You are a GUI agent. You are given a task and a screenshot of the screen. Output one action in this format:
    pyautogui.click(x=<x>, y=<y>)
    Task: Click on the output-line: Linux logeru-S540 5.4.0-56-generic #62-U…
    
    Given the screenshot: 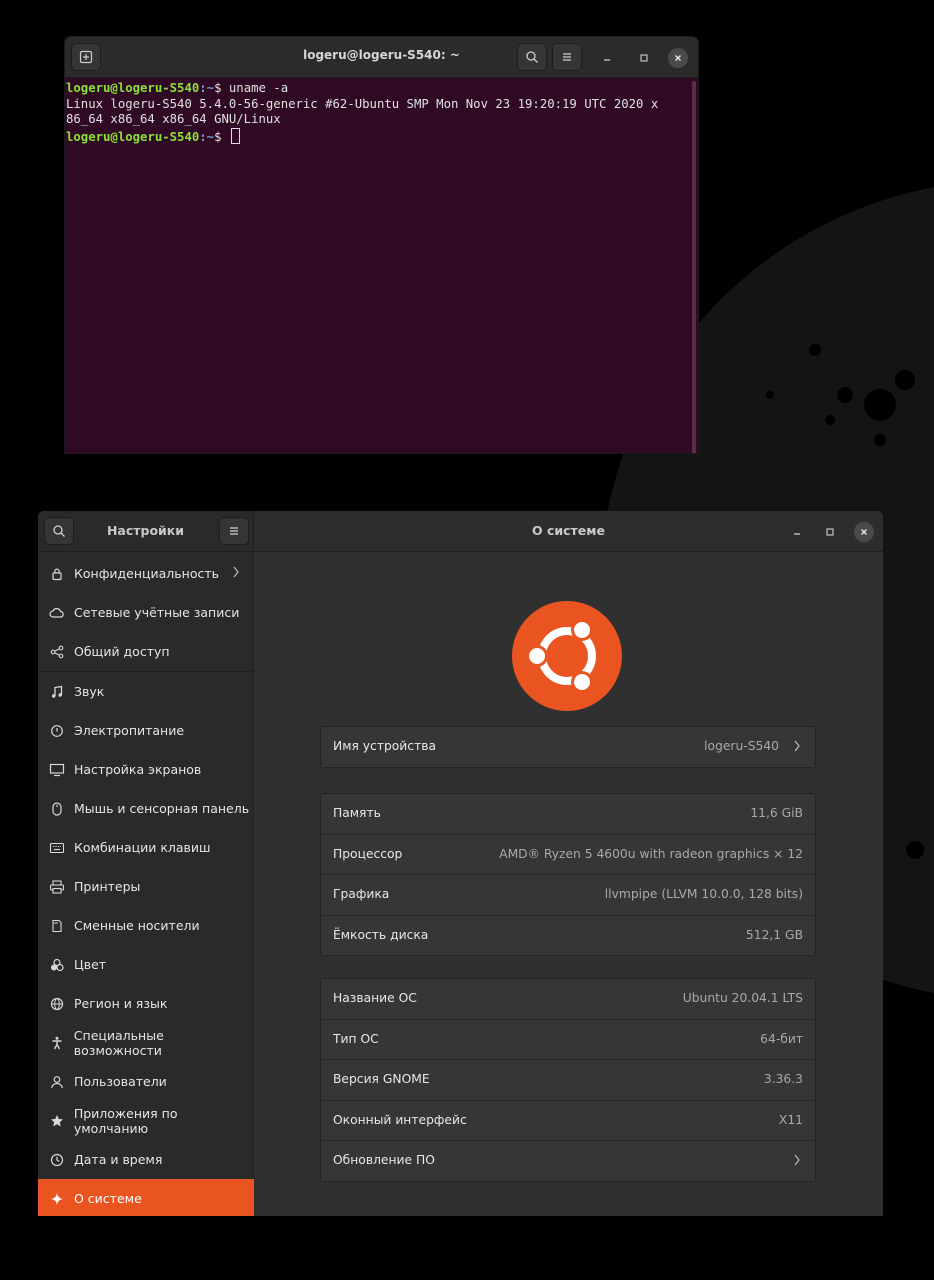 What is the action you would take?
    pyautogui.click(x=362, y=103)
    